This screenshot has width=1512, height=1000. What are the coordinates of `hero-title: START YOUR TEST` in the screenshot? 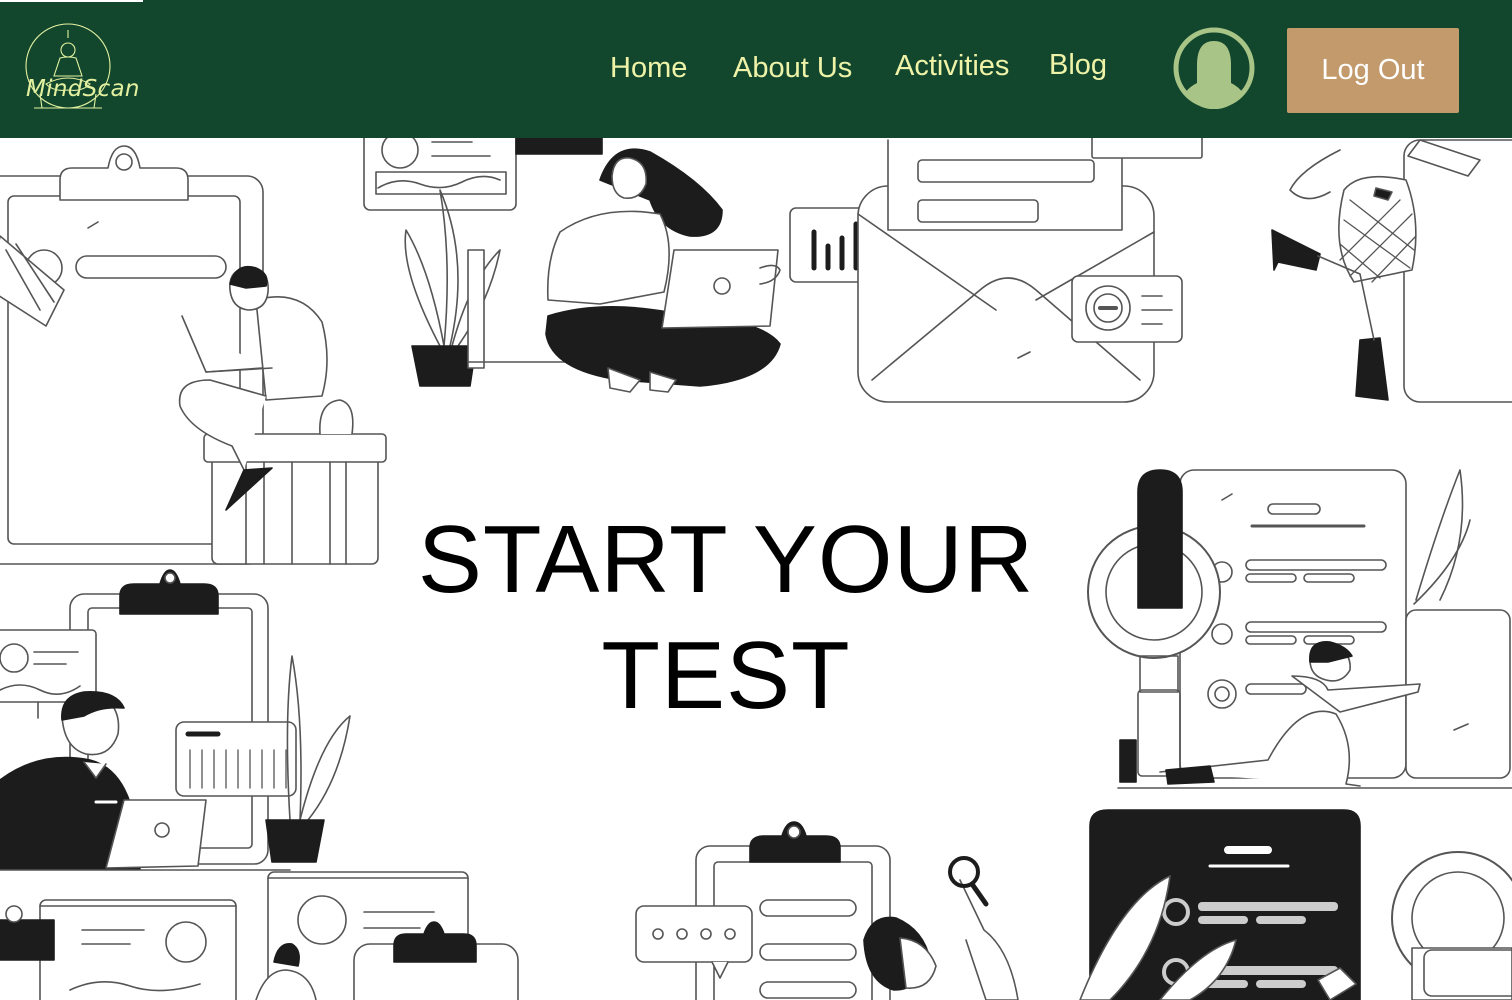 It's located at (726, 618).